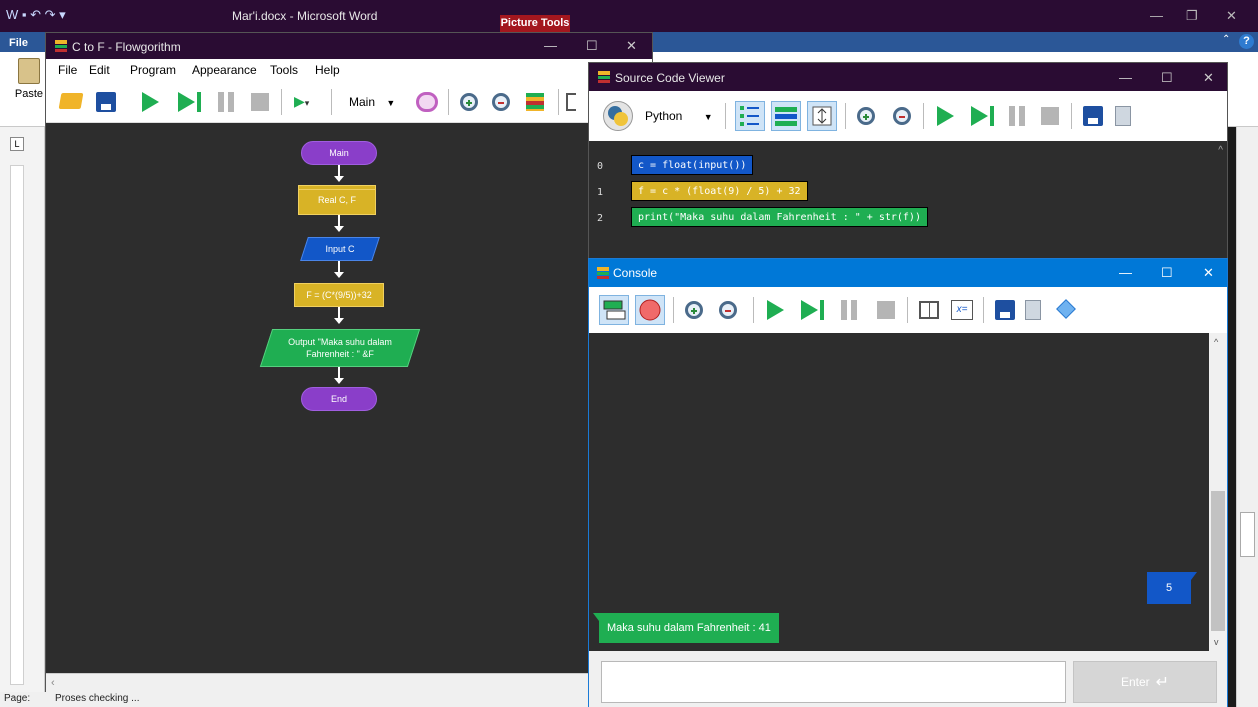 The image size is (1258, 707). What do you see at coordinates (1156, 15) in the screenshot?
I see `word-minimize-icon: —` at bounding box center [1156, 15].